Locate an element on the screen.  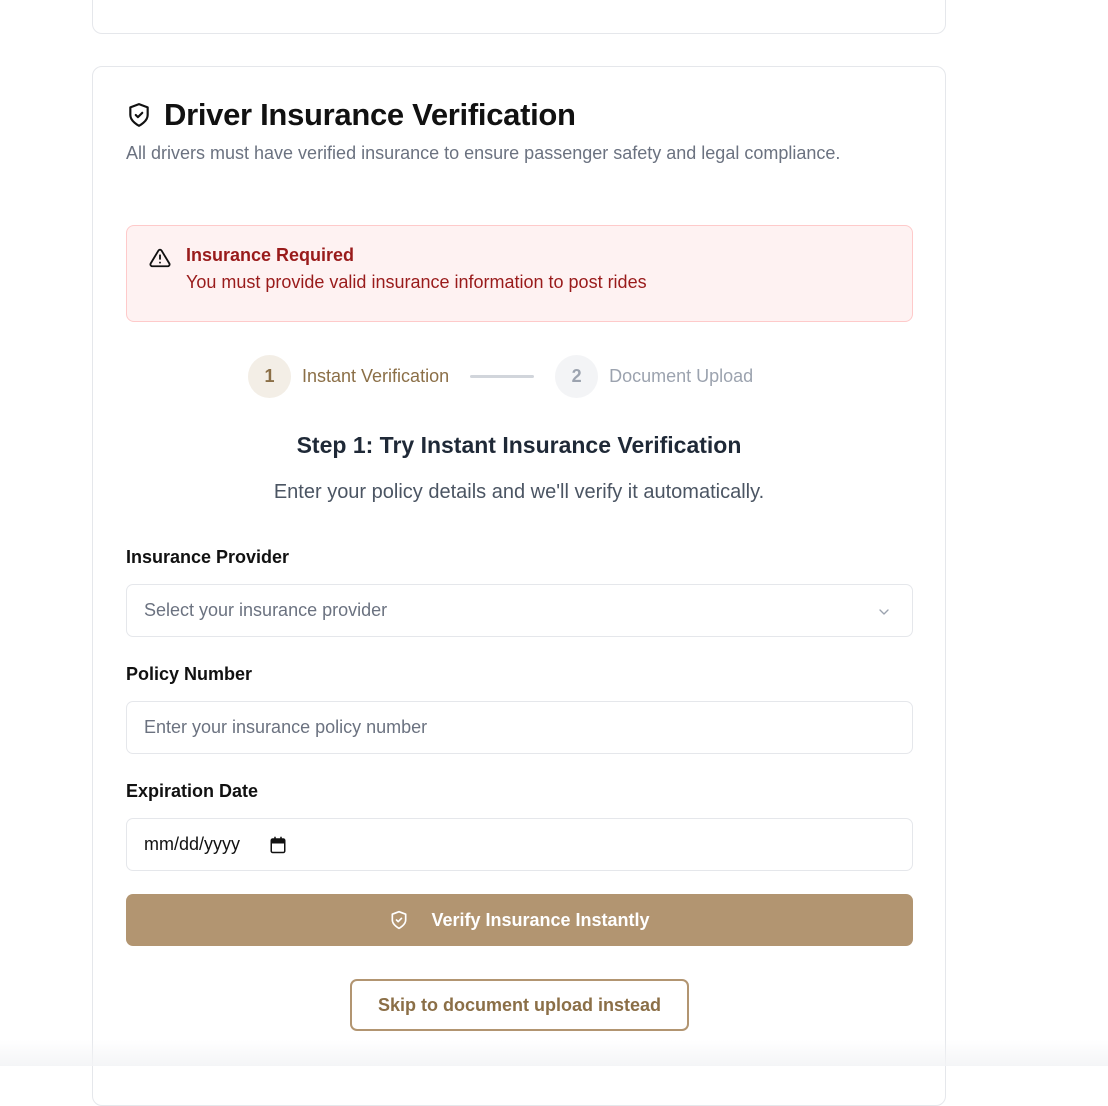
skip-to-upload-button: Skip to document upload instead is located at coordinates (519, 1005).